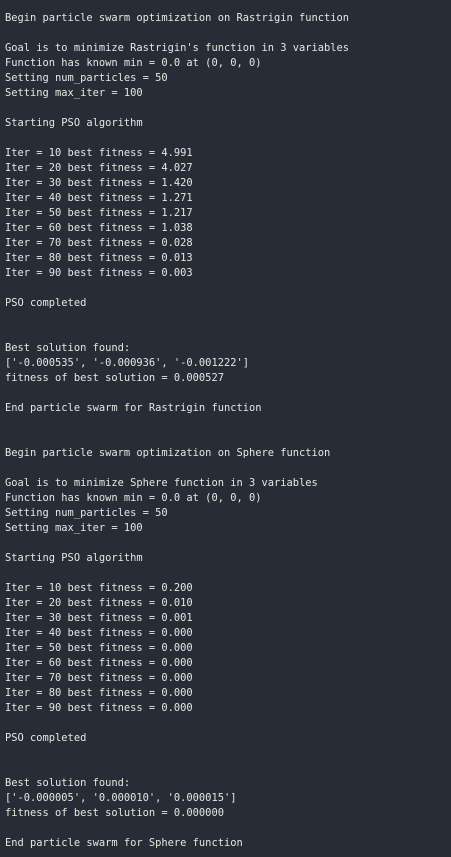 The width and height of the screenshot is (451, 857). I want to click on console-line: Iter = 40 best fitness = 1.271, so click(99, 198).